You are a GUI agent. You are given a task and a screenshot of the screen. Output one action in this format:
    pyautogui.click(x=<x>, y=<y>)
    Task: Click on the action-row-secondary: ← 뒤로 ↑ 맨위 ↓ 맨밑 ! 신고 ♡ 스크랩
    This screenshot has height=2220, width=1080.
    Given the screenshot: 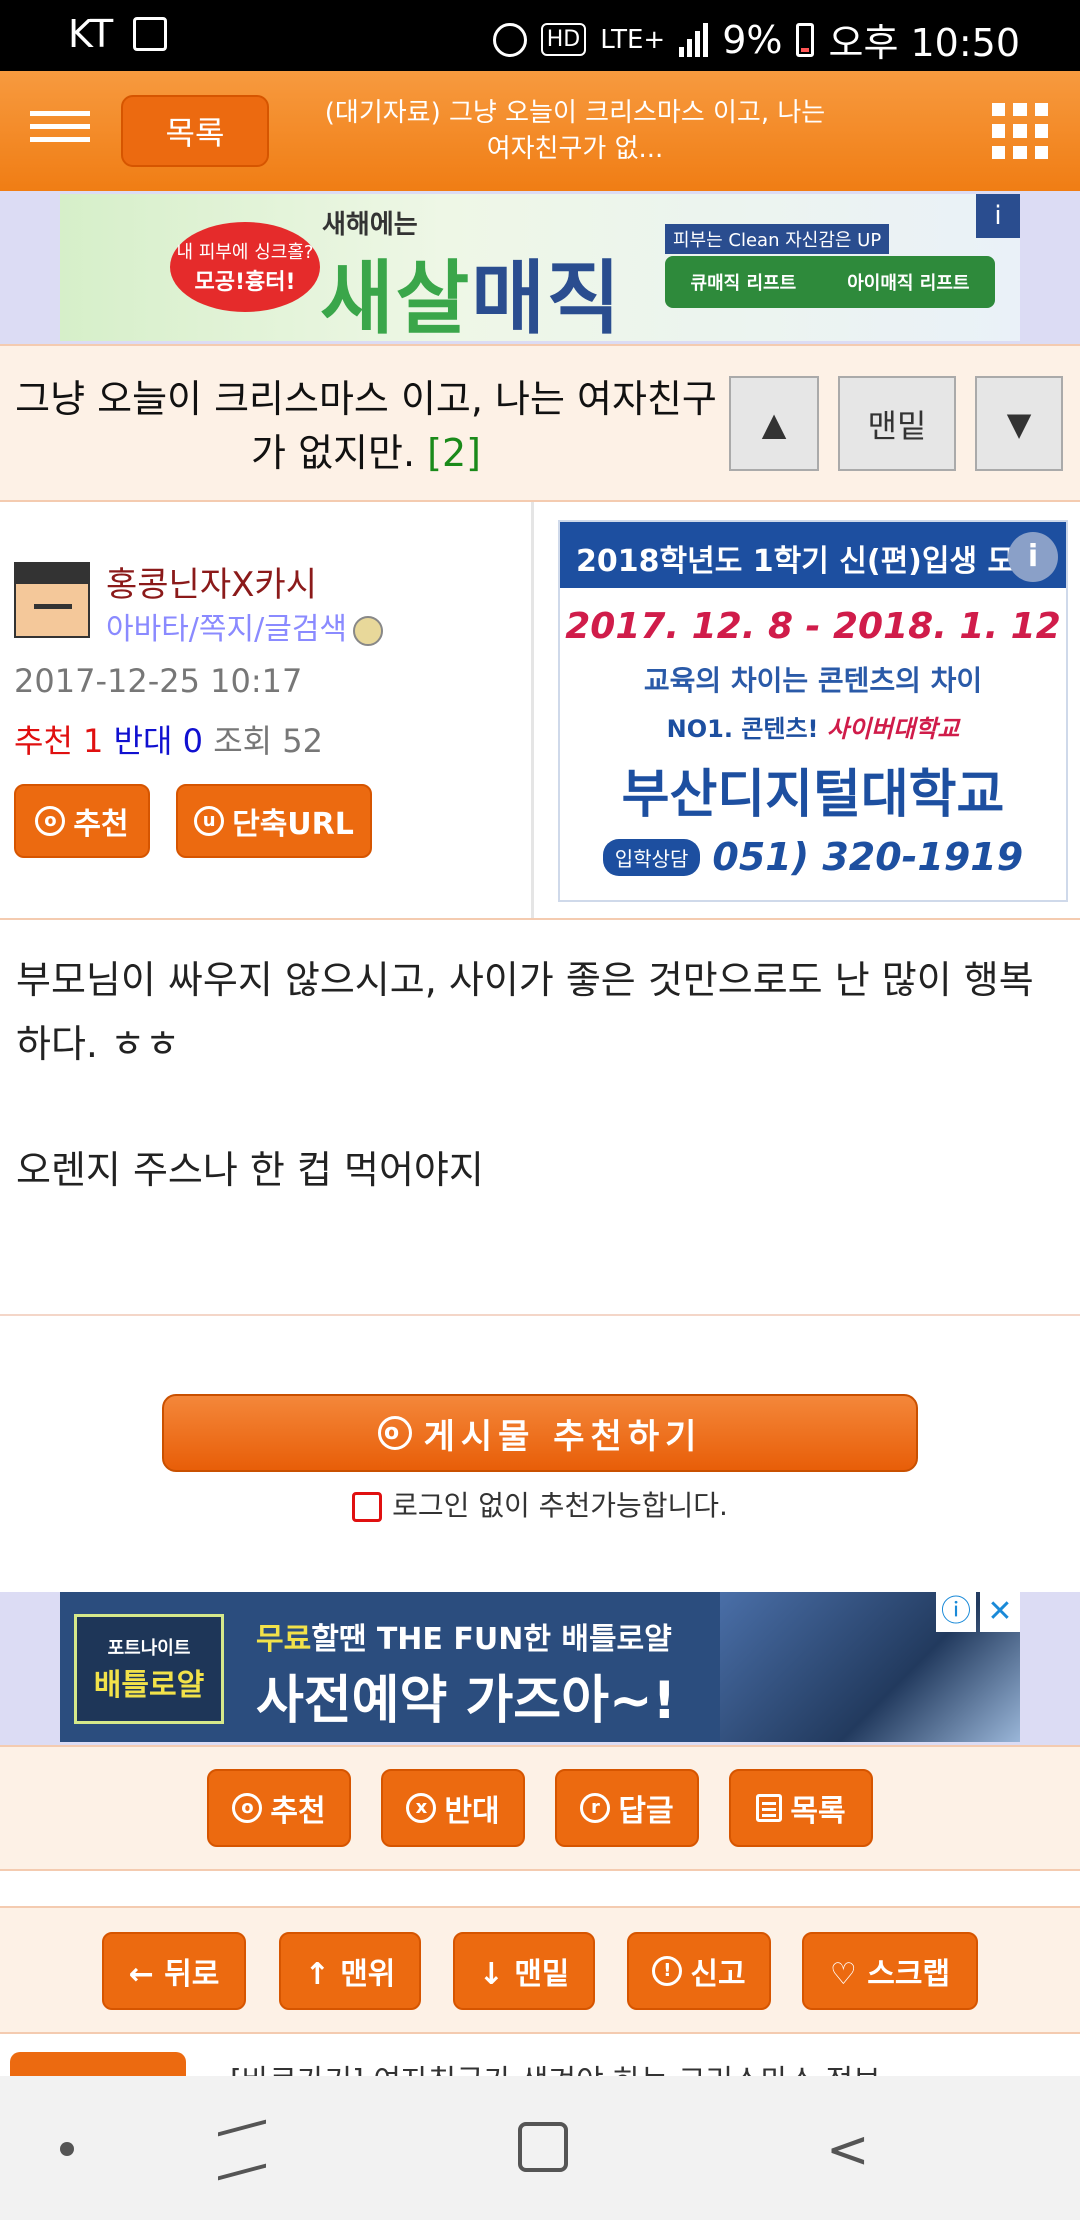 What is the action you would take?
    pyautogui.click(x=540, y=1970)
    